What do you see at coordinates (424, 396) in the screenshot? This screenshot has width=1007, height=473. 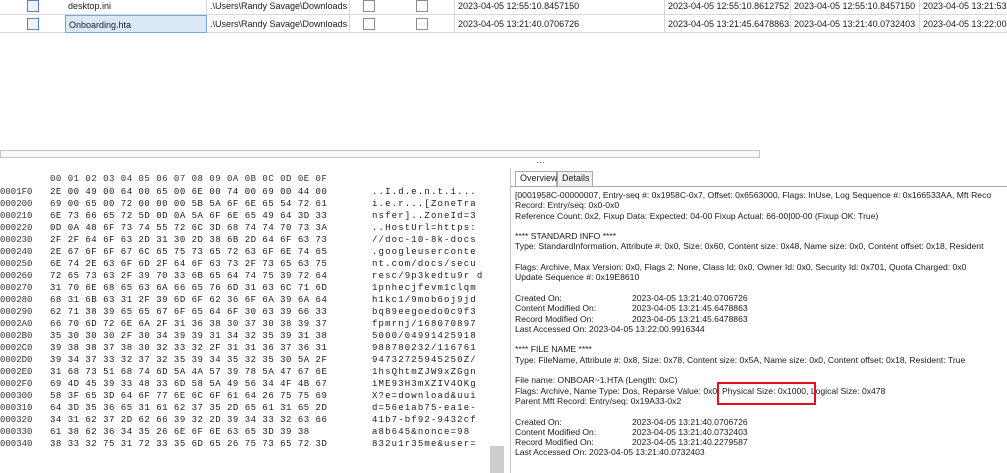 I see `hex-ascii: X?e=download&uui` at bounding box center [424, 396].